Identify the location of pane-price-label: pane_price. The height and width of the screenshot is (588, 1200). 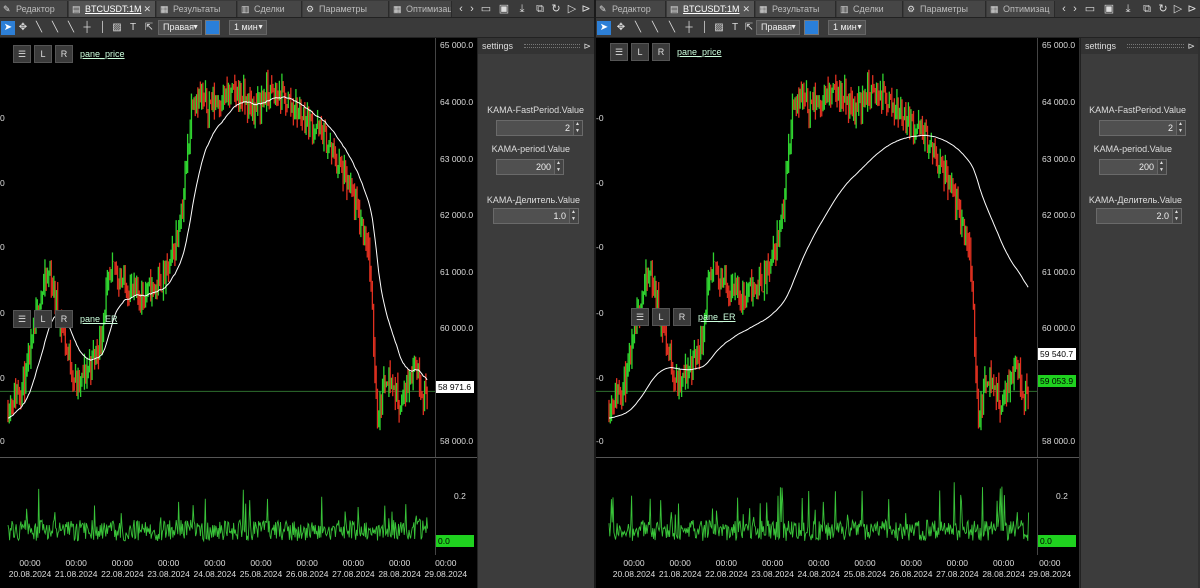
(102, 54).